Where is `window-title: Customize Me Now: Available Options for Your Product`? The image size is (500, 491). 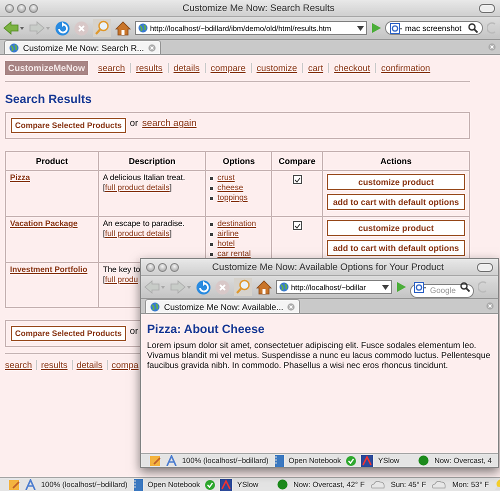
window-title: Customize Me Now: Available Options for Your Product is located at coordinates (328, 267).